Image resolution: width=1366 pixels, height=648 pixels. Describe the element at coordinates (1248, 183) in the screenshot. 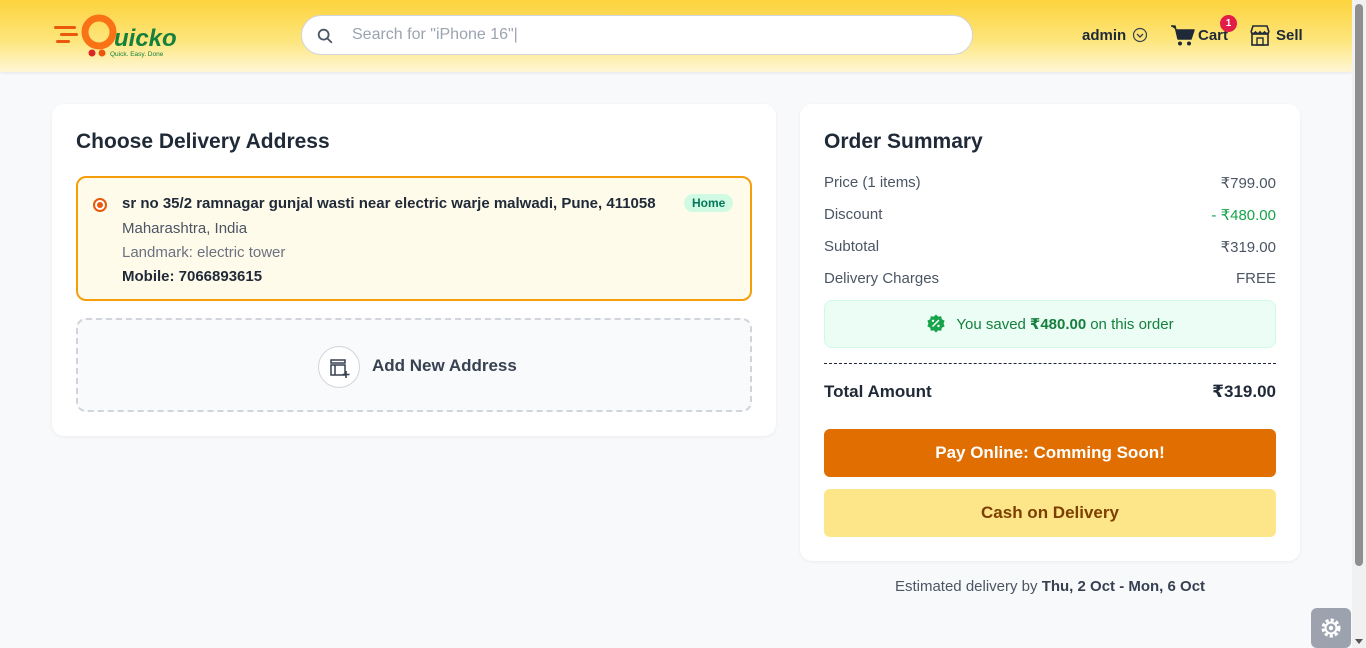

I see `summary-row-value: ₹799.00` at that location.